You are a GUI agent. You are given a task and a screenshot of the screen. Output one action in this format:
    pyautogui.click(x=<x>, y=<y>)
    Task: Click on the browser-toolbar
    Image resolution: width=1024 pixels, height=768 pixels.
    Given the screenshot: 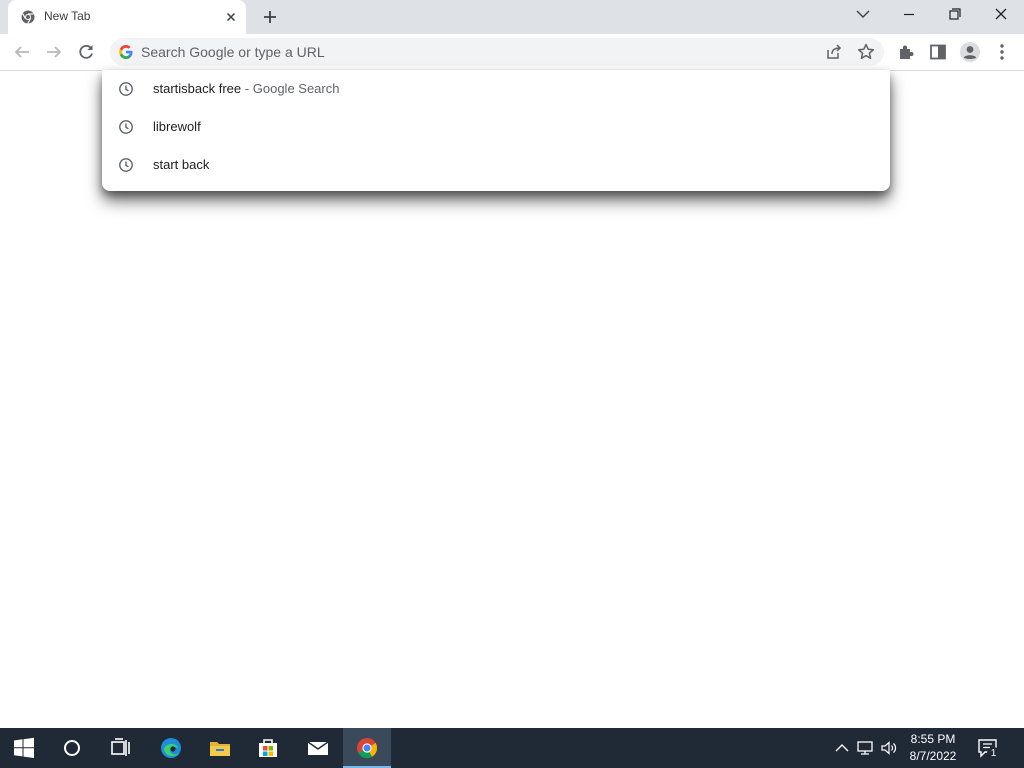 What is the action you would take?
    pyautogui.click(x=512, y=52)
    